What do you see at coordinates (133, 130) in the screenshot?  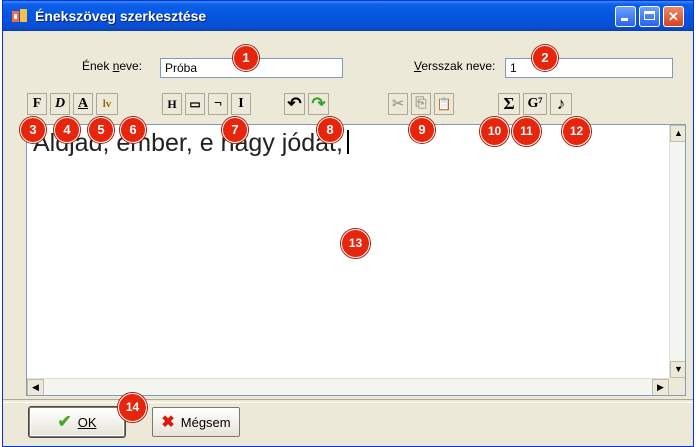 I see `callout-badge: 6` at bounding box center [133, 130].